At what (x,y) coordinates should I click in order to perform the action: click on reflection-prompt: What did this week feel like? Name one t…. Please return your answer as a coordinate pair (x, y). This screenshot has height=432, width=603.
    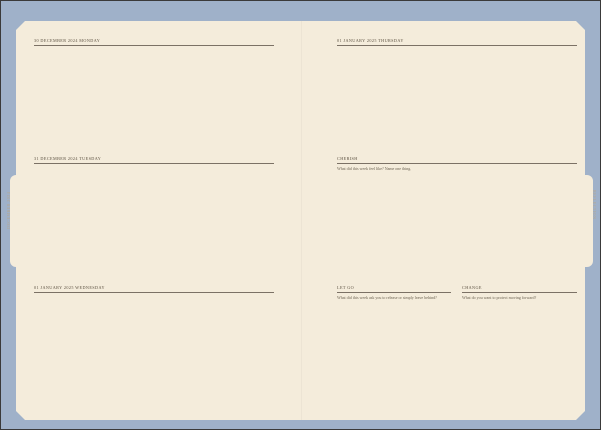
    Looking at the image, I should click on (374, 168).